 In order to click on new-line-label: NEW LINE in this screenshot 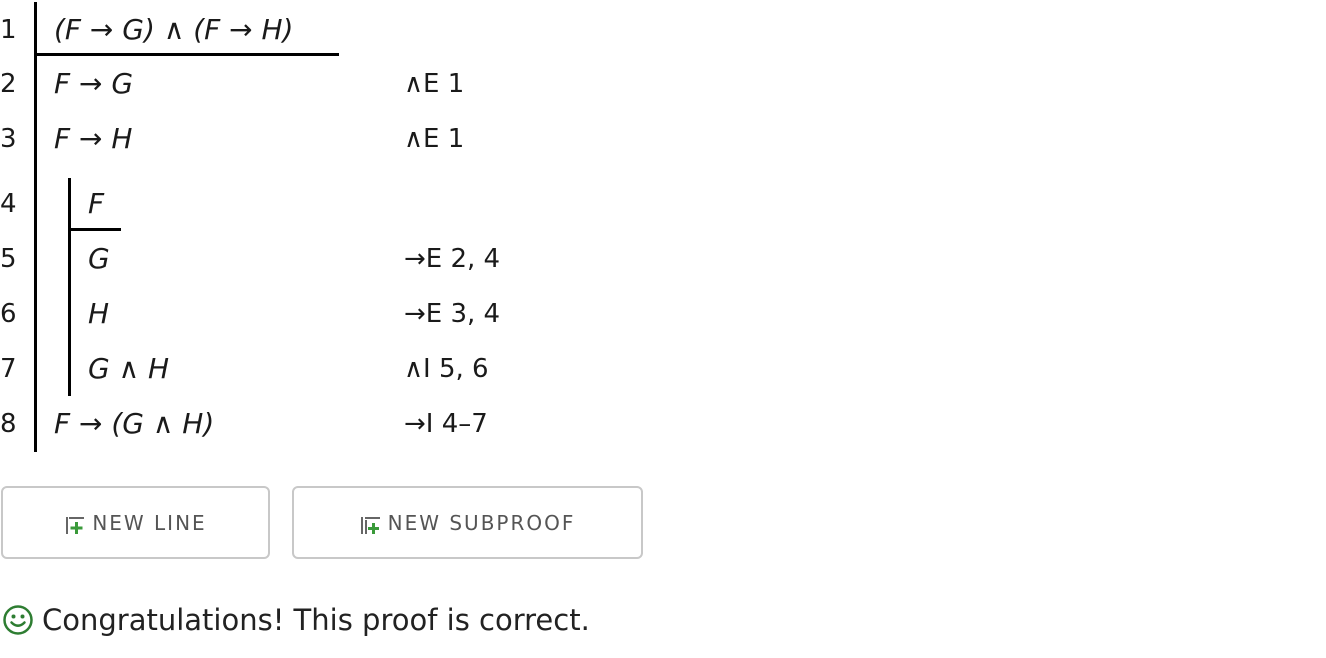, I will do `click(149, 522)`.